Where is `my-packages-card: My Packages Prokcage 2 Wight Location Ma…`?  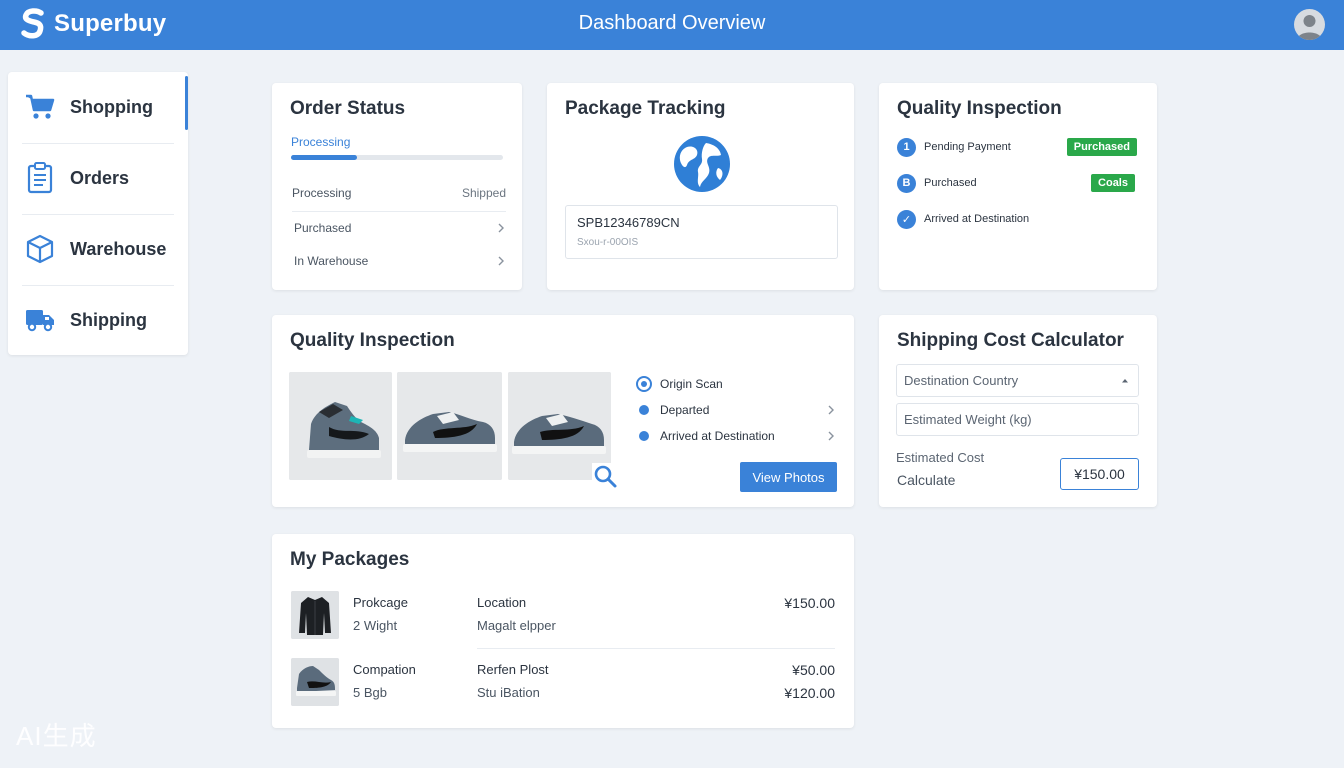
my-packages-card: My Packages Prokcage 2 Wight Location Ma… is located at coordinates (563, 631).